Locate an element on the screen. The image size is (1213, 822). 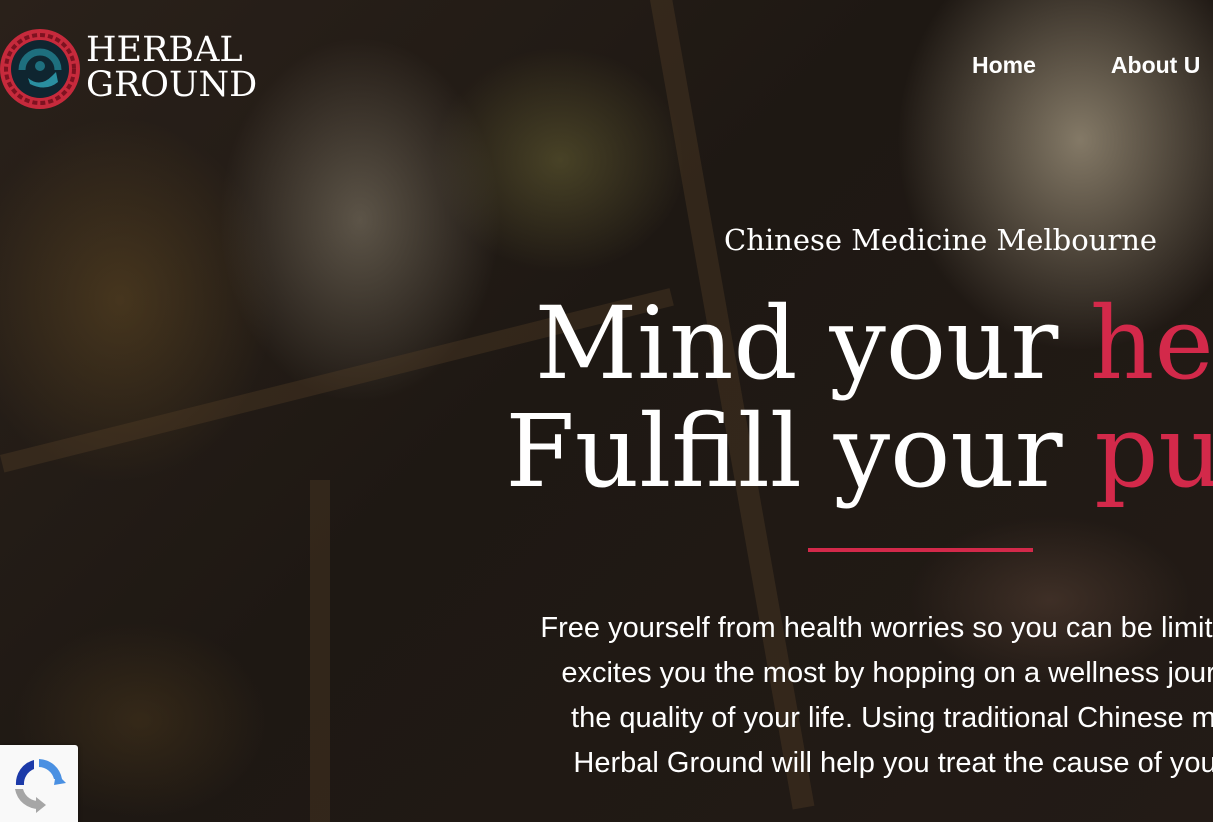
herbal-ground-logo-icon is located at coordinates (40, 69).